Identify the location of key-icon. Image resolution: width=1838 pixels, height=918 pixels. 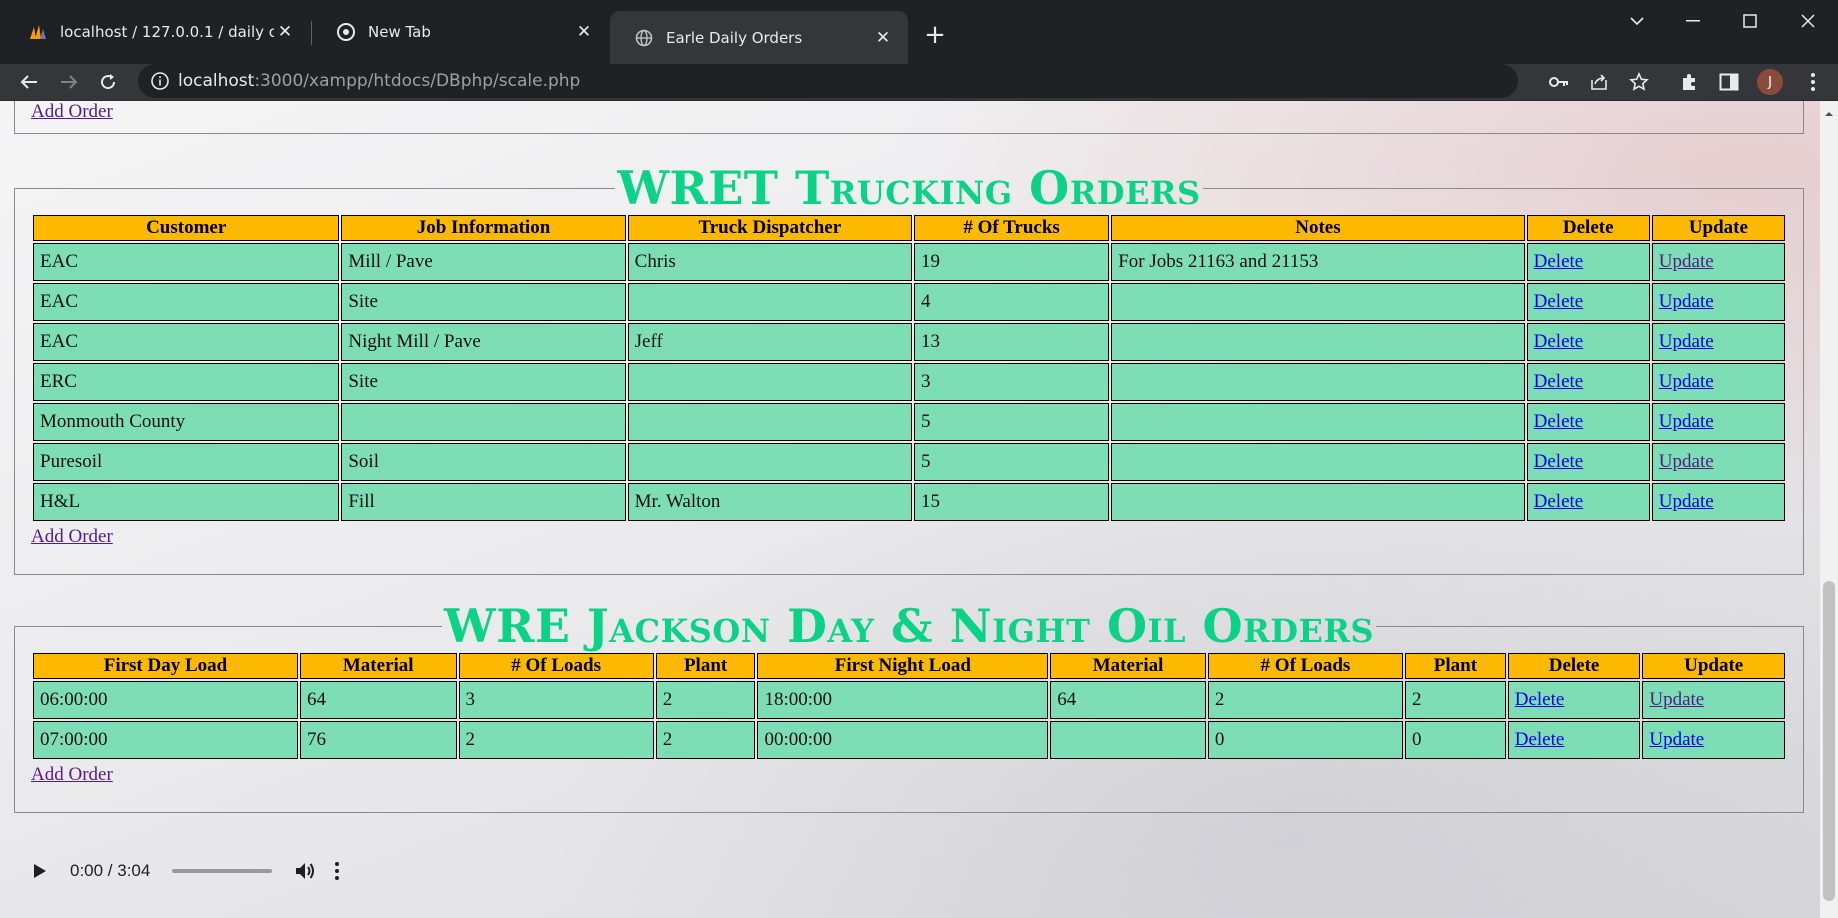
(1559, 82).